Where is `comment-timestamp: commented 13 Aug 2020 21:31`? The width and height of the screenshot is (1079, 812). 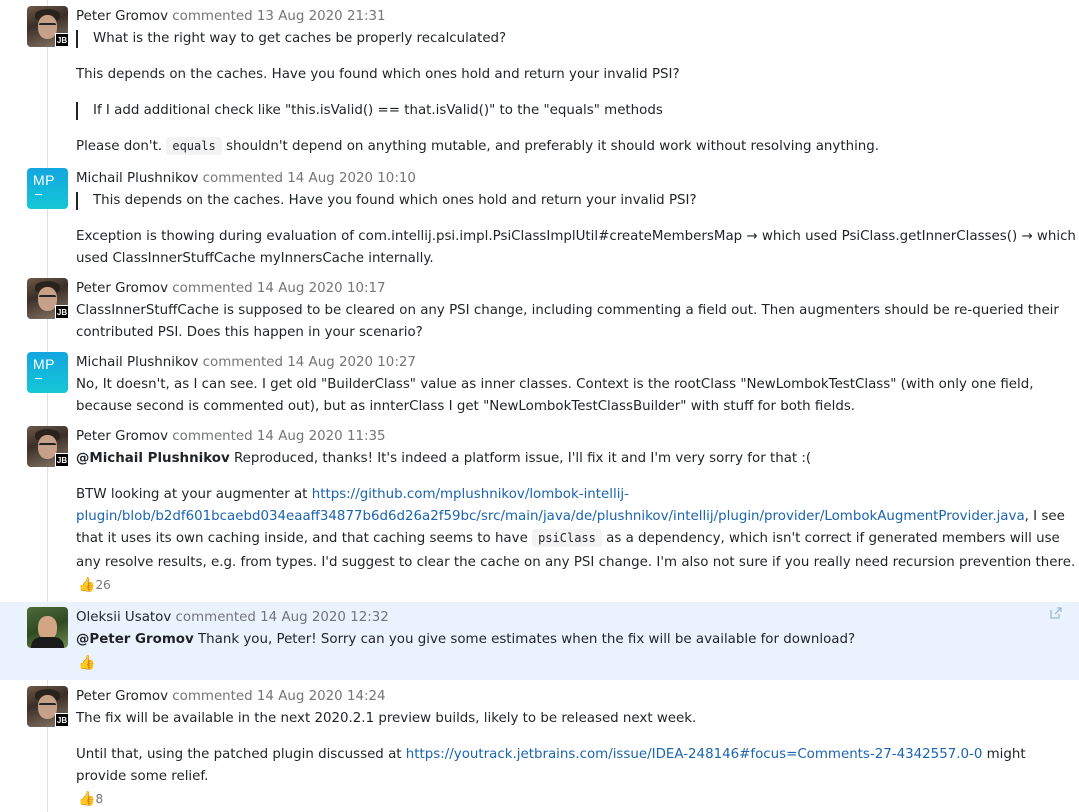 comment-timestamp: commented 13 Aug 2020 21:31 is located at coordinates (278, 16).